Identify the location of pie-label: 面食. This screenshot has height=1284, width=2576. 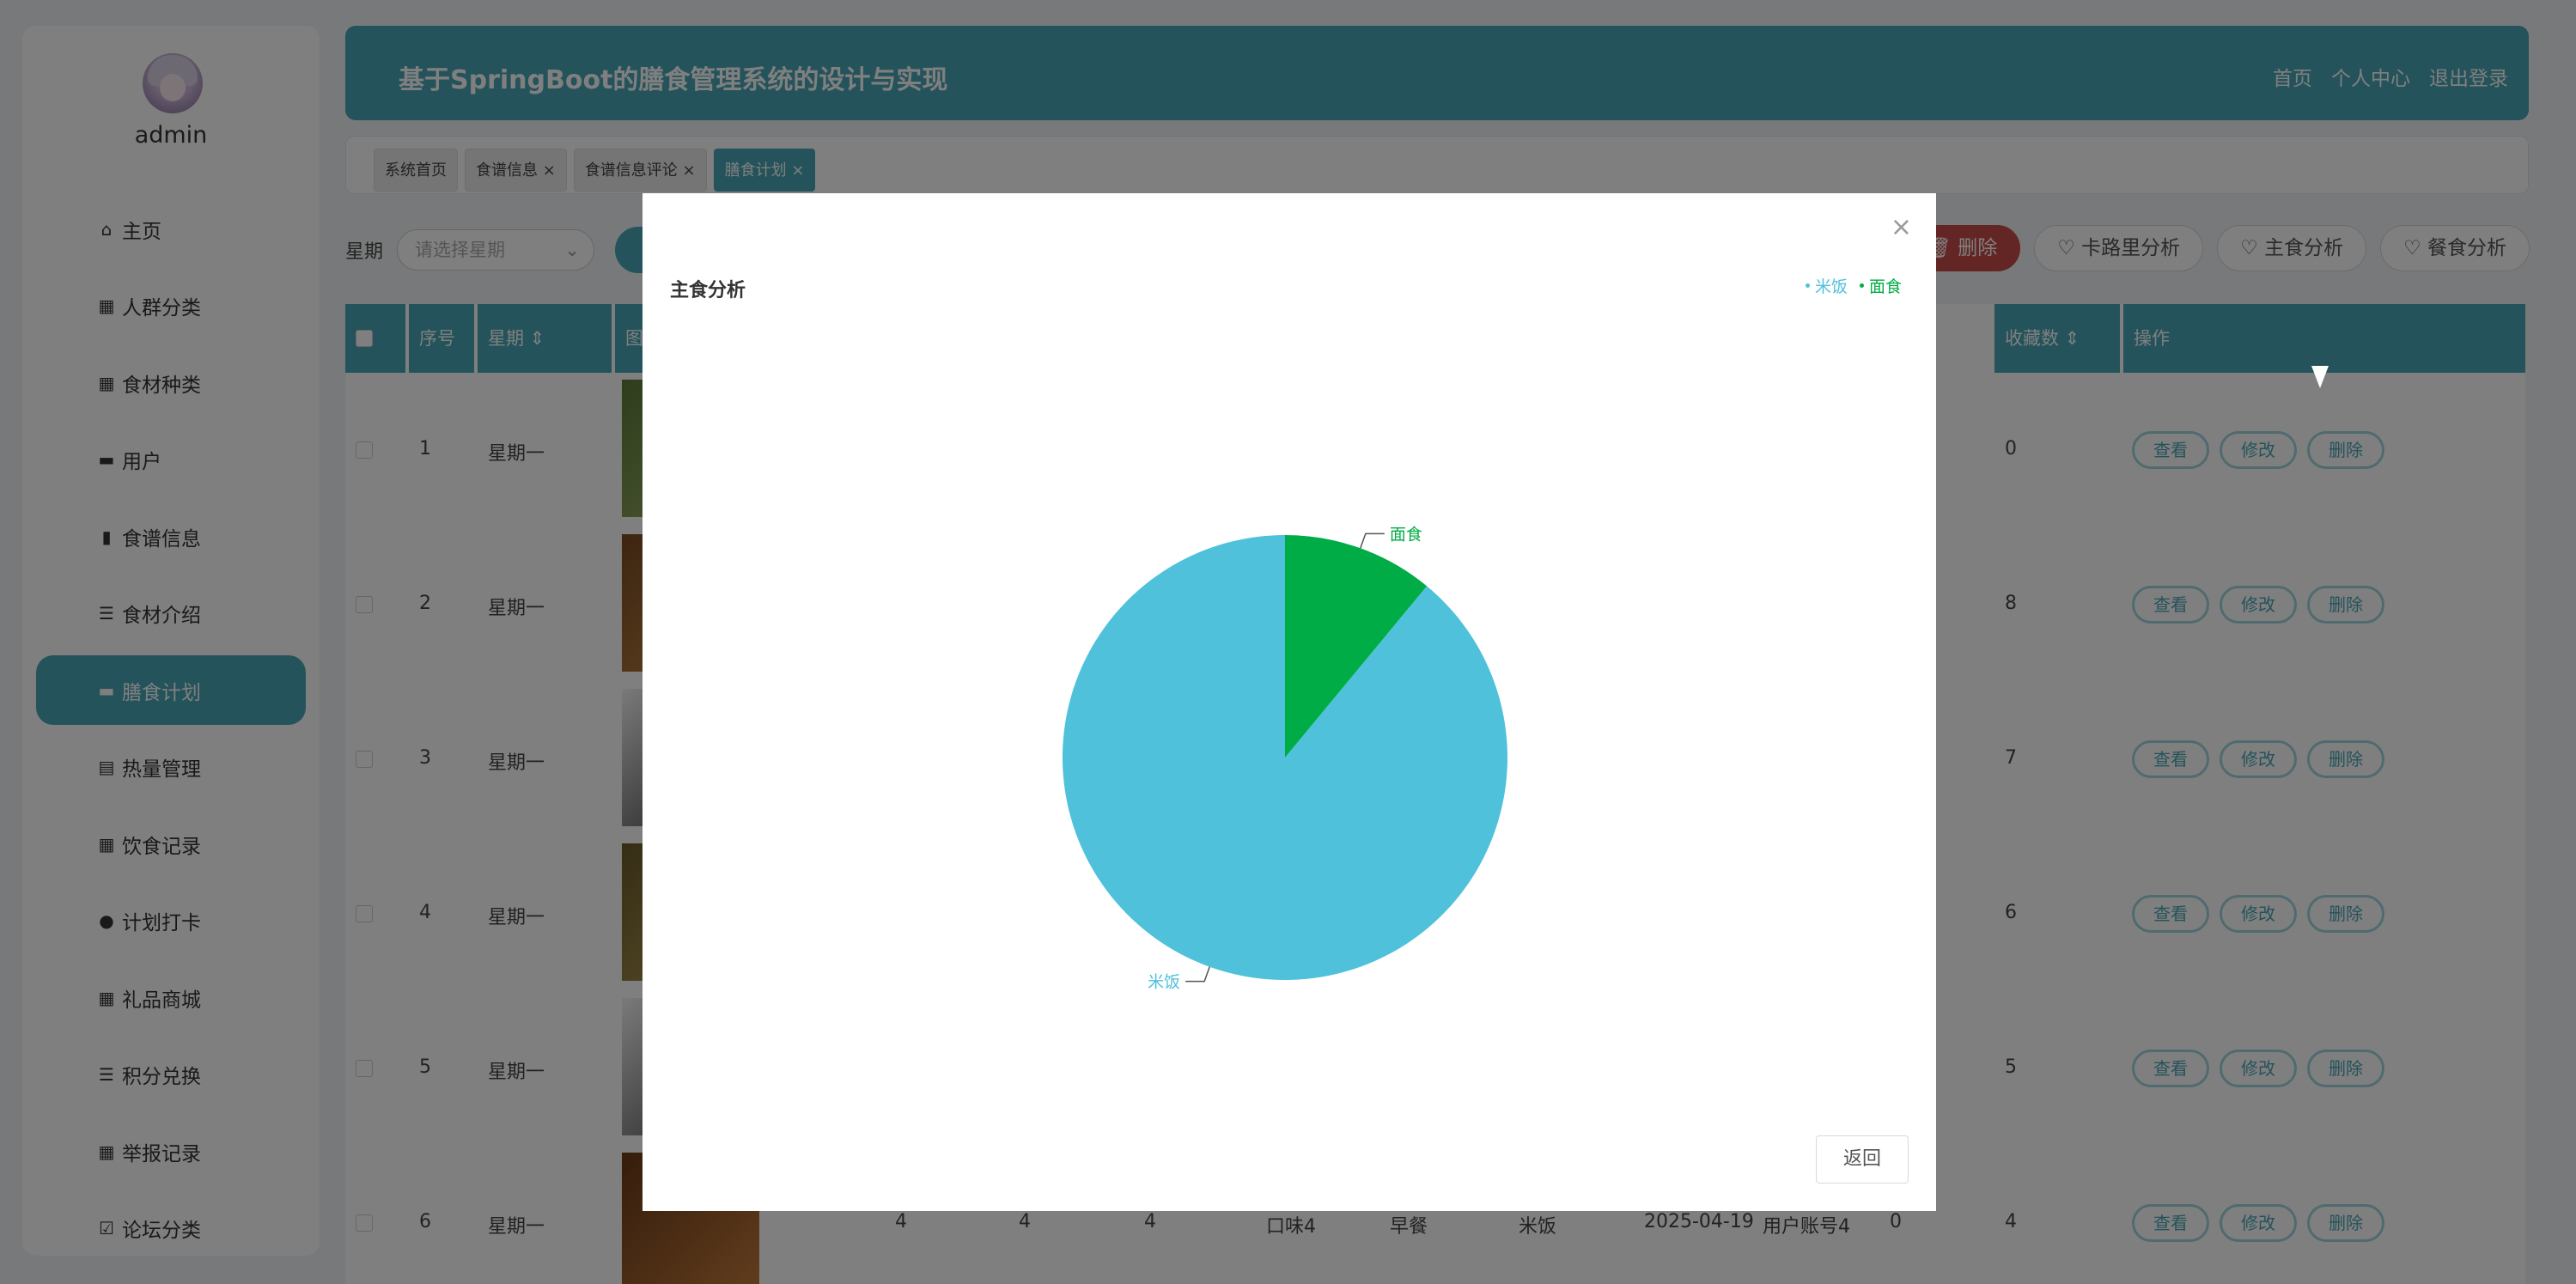
(1406, 534).